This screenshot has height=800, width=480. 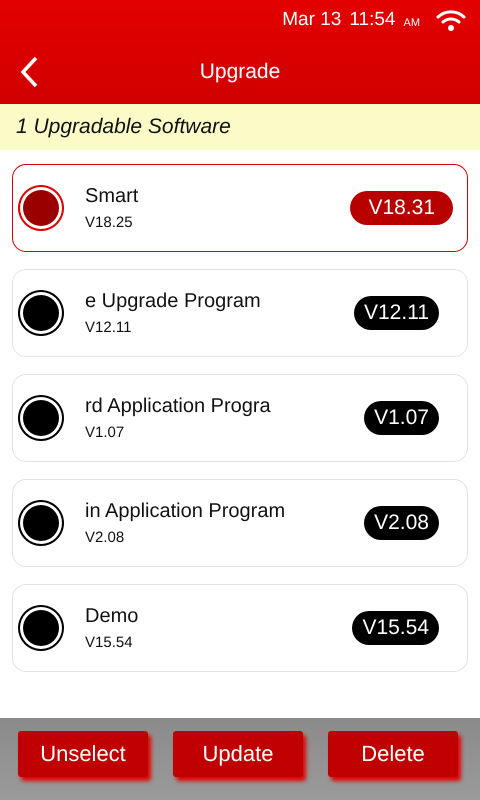 I want to click on new-version-badge: V1.07, so click(x=401, y=418).